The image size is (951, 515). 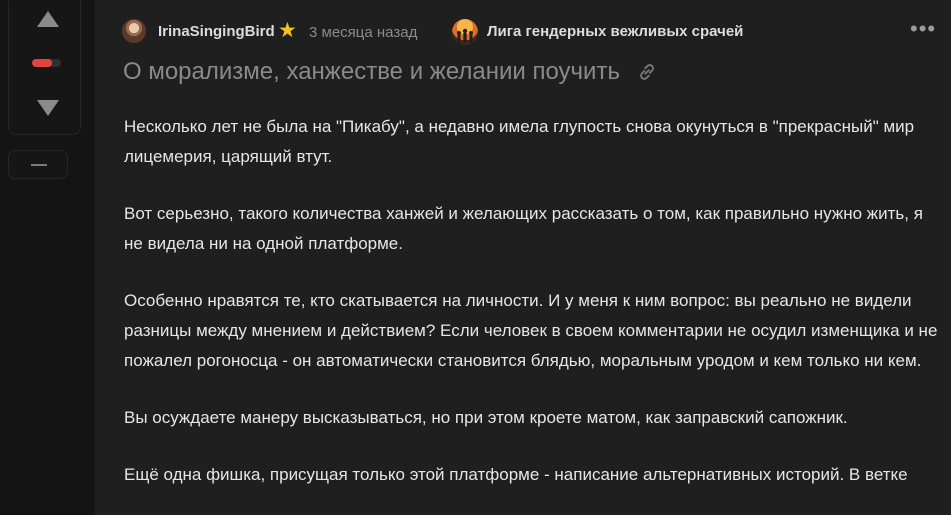 I want to click on collapse-button, so click(x=38, y=164).